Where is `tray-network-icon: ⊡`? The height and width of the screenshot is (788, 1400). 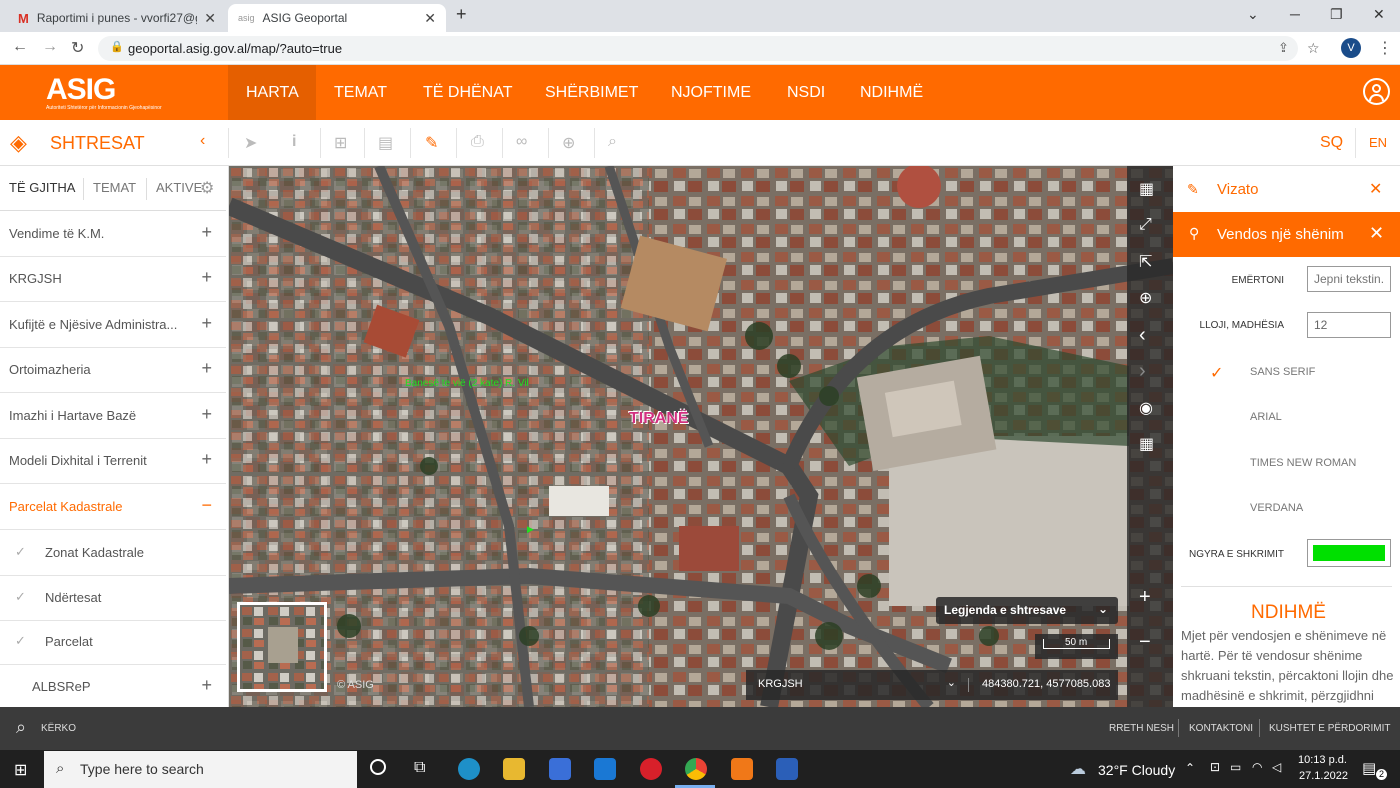
tray-network-icon: ⊡ is located at coordinates (1215, 767).